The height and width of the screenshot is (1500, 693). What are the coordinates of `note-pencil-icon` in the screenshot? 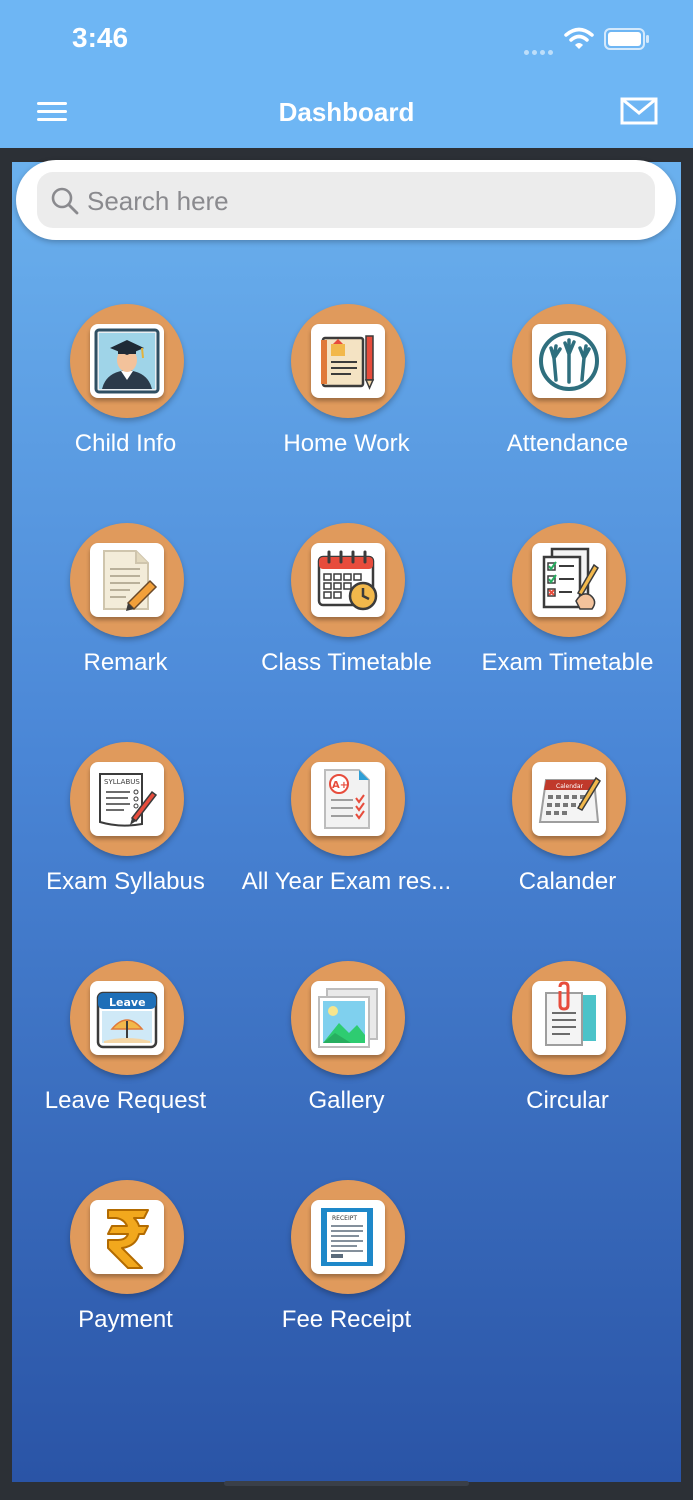 It's located at (127, 580).